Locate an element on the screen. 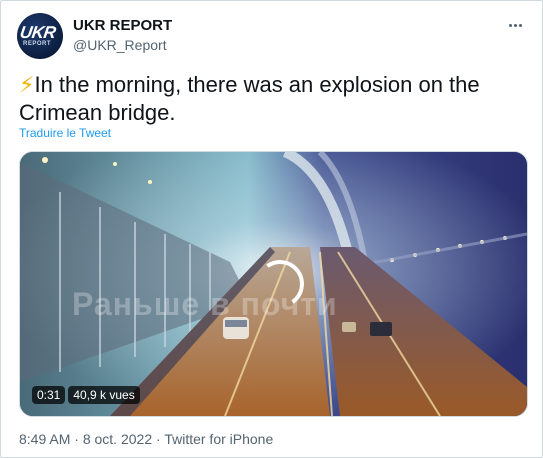 The width and height of the screenshot is (543, 458). video-badges: 0:31 40,9 k vues is located at coordinates (86, 395).